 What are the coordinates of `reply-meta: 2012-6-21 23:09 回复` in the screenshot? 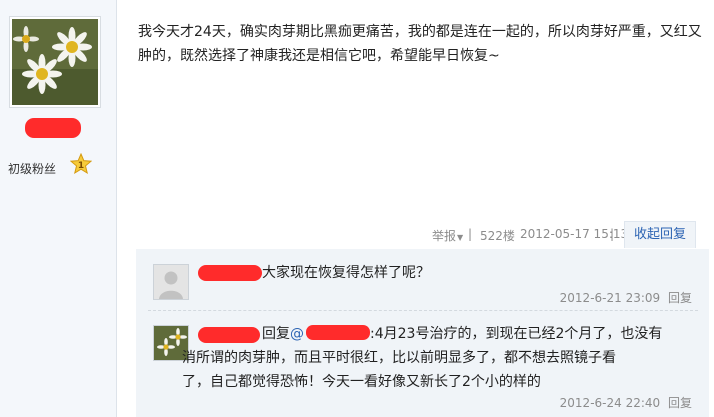 It's located at (624, 297).